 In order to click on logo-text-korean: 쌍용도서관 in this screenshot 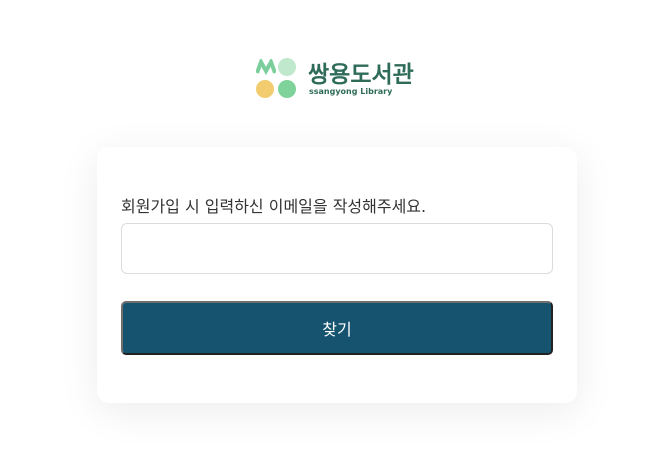, I will do `click(361, 75)`.